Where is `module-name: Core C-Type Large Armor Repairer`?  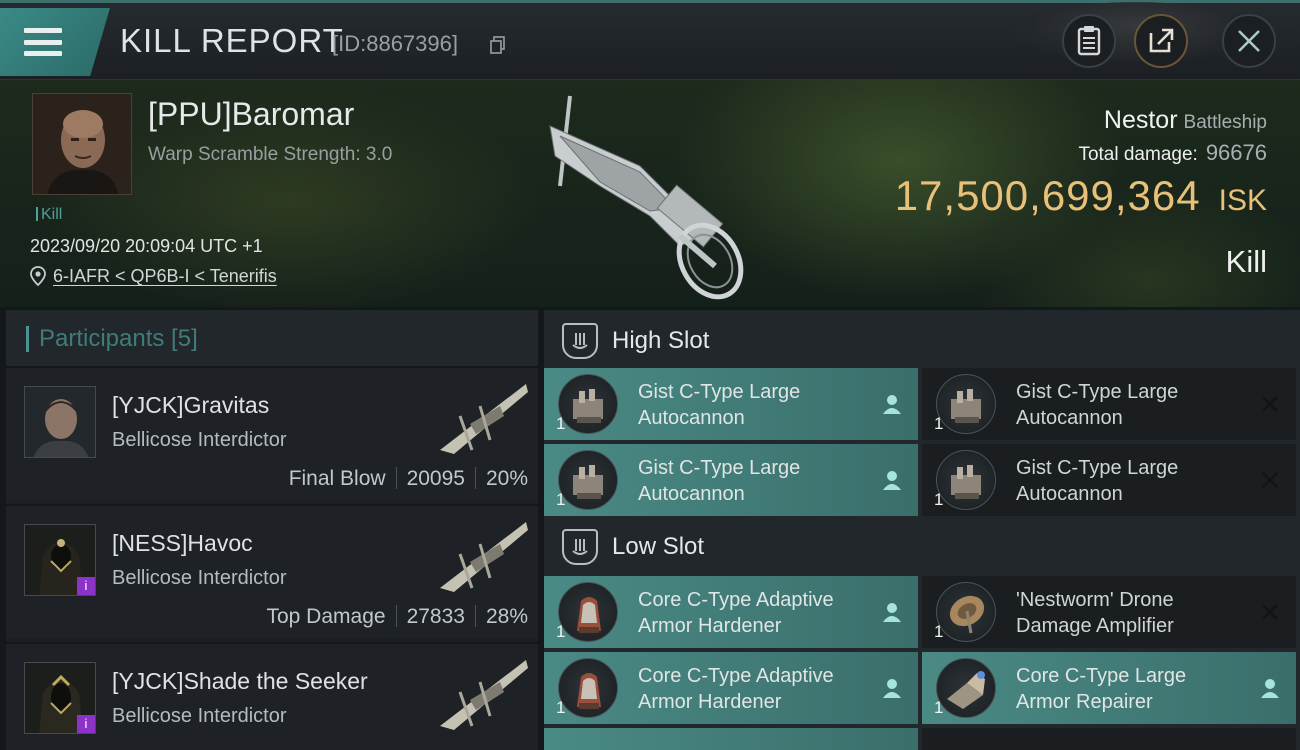
module-name: Core C-Type Large Armor Repairer is located at coordinates (1101, 689).